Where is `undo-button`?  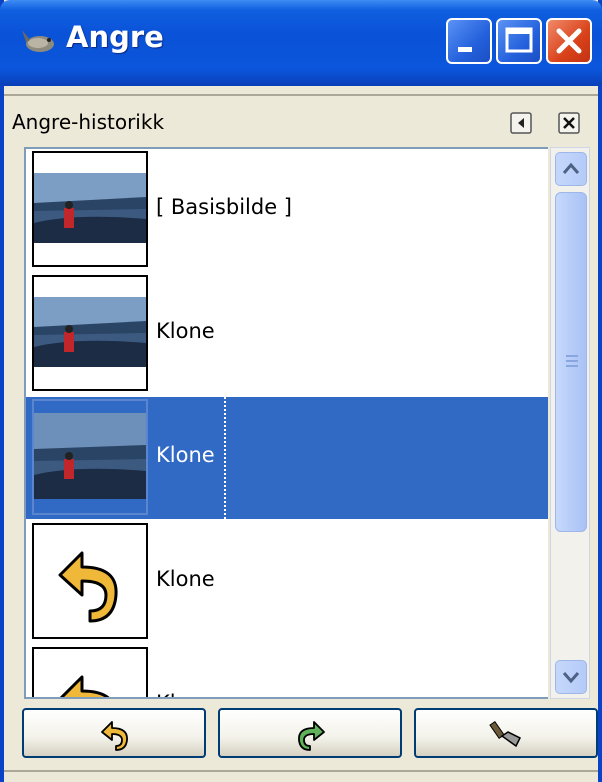
undo-button is located at coordinates (114, 733).